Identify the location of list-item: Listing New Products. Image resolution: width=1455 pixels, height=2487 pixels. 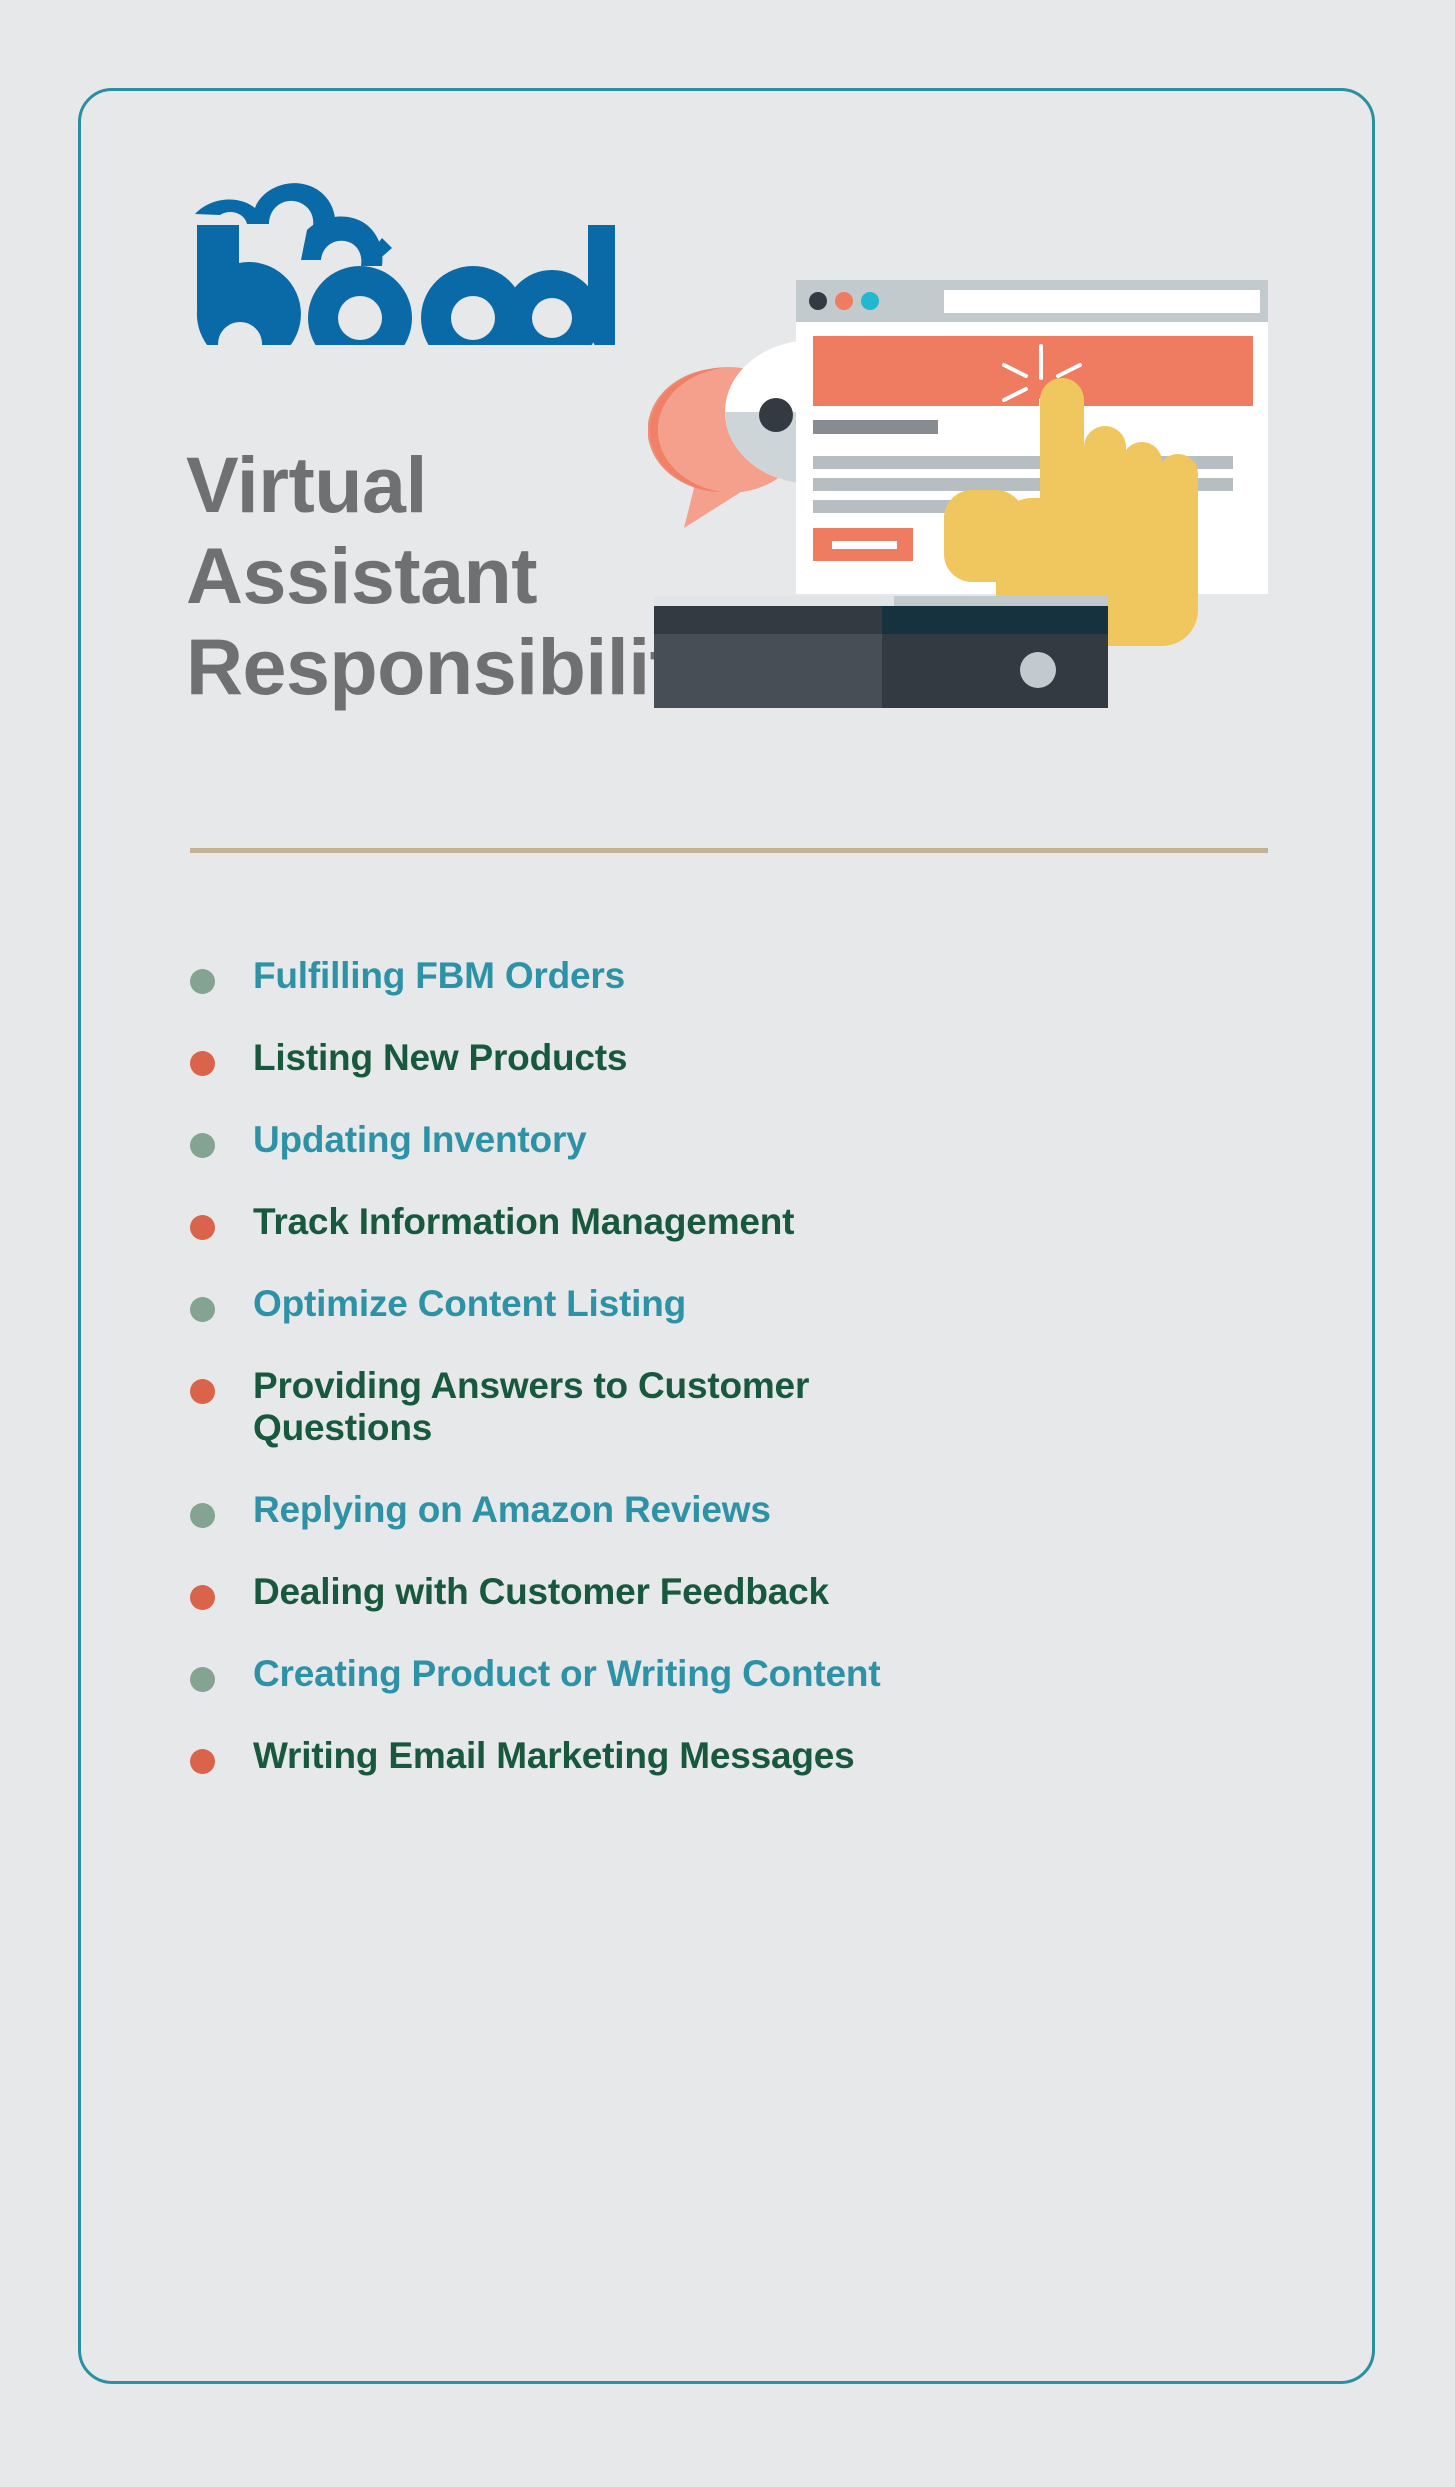
(725, 1058).